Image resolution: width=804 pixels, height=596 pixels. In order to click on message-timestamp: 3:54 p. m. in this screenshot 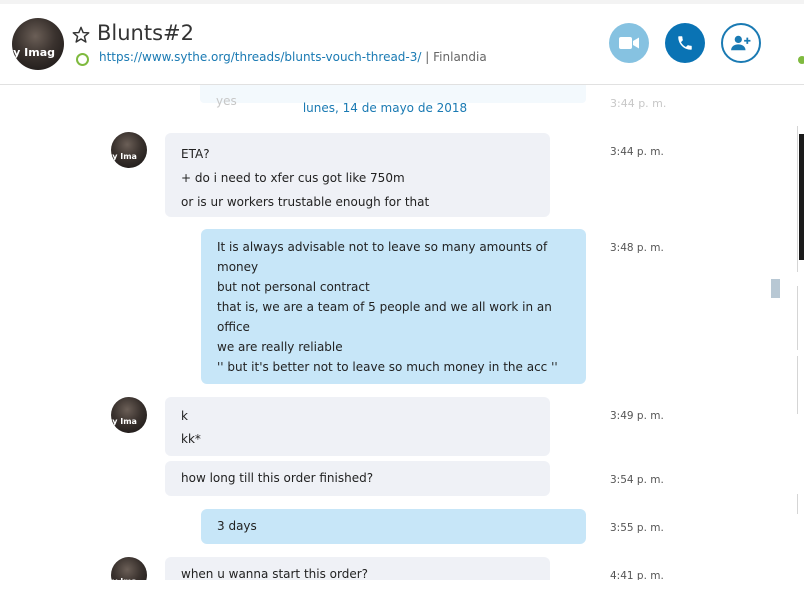, I will do `click(637, 480)`.